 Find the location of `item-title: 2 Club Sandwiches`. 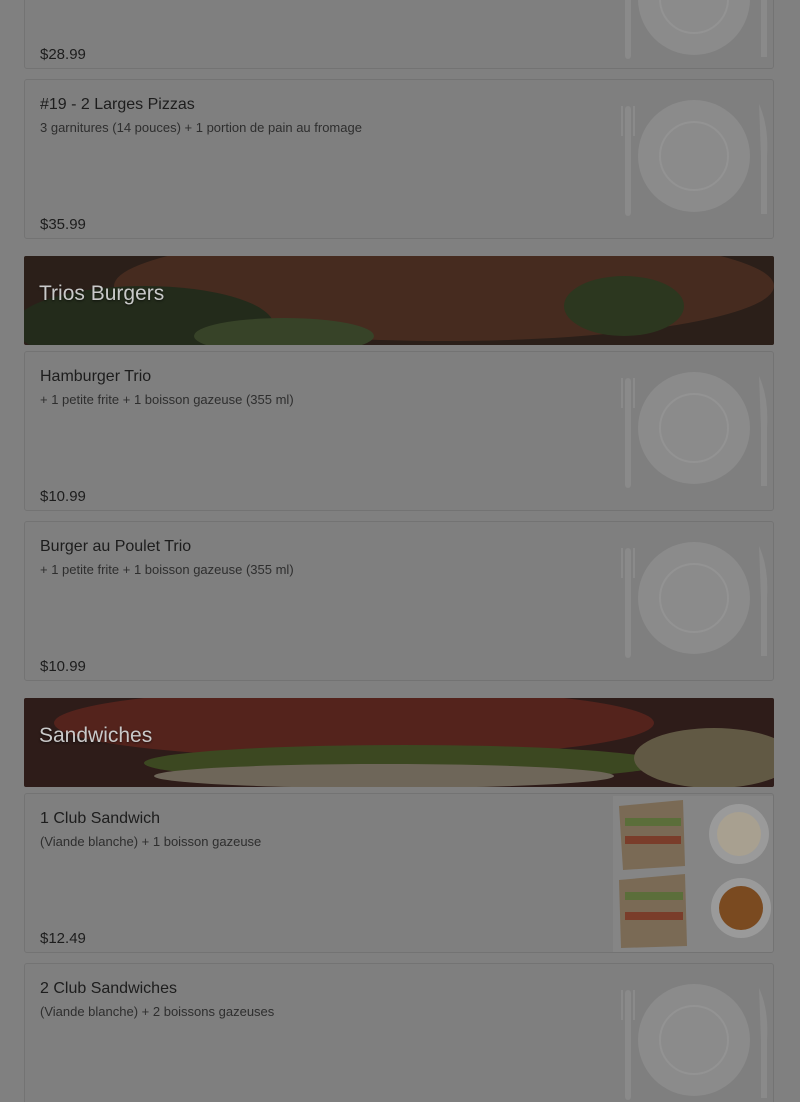

item-title: 2 Club Sandwiches is located at coordinates (108, 988).